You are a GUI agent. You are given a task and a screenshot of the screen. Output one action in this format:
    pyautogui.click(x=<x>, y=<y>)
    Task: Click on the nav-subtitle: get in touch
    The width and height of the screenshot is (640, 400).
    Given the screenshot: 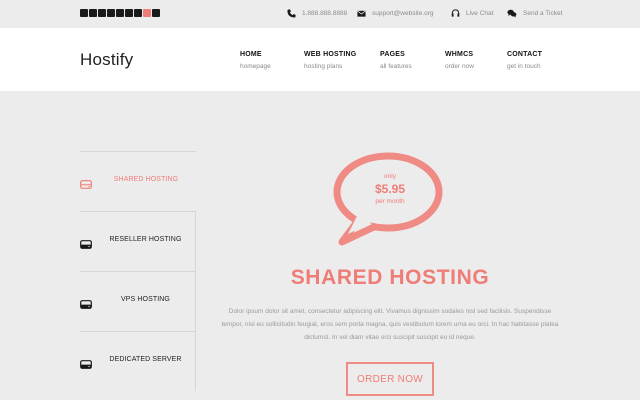 What is the action you would take?
    pyautogui.click(x=524, y=66)
    